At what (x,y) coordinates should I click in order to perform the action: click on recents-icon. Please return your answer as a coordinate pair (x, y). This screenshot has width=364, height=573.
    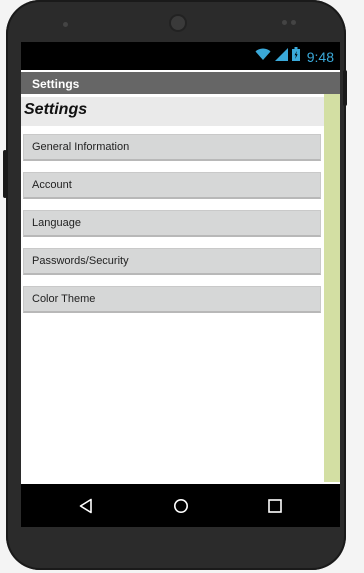
    Looking at the image, I should click on (275, 505).